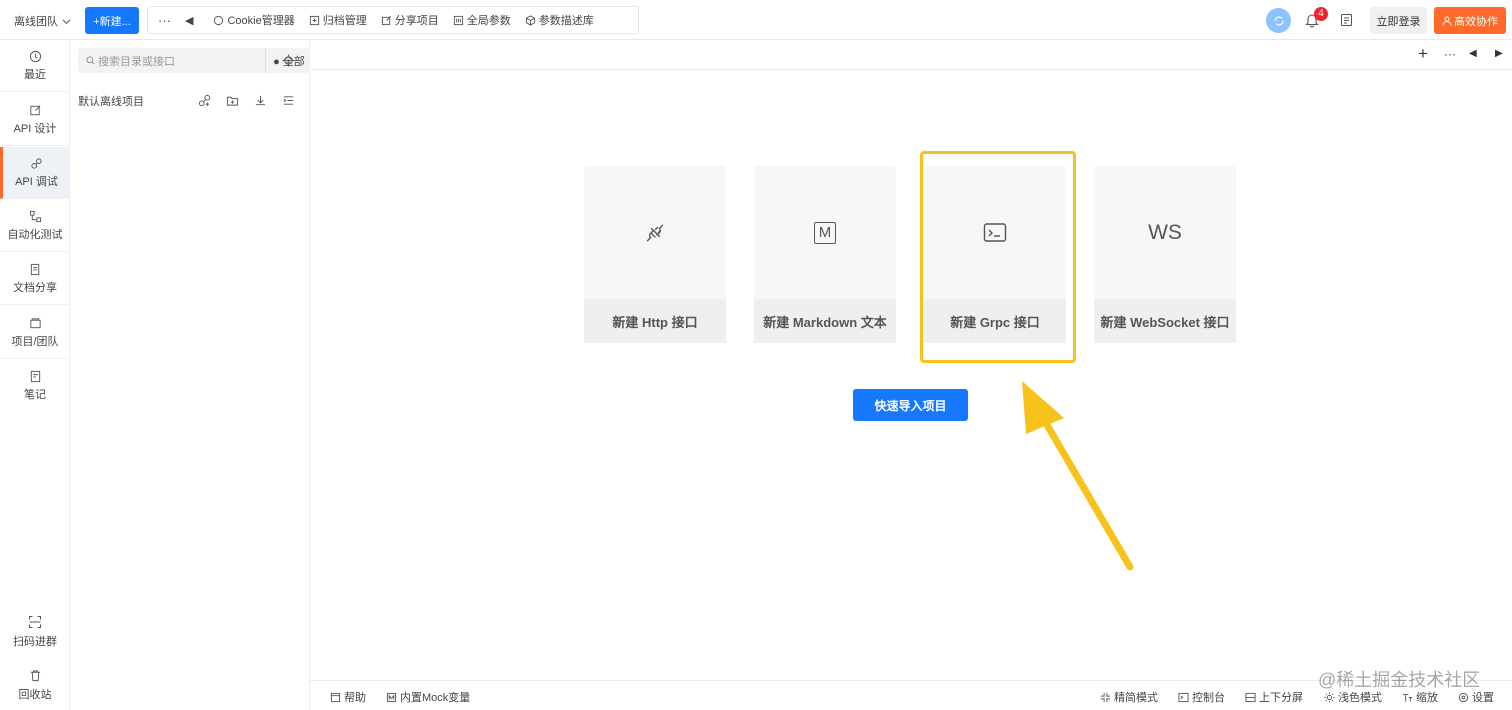  I want to click on search-input: 搜索目录或接口, so click(171, 60).